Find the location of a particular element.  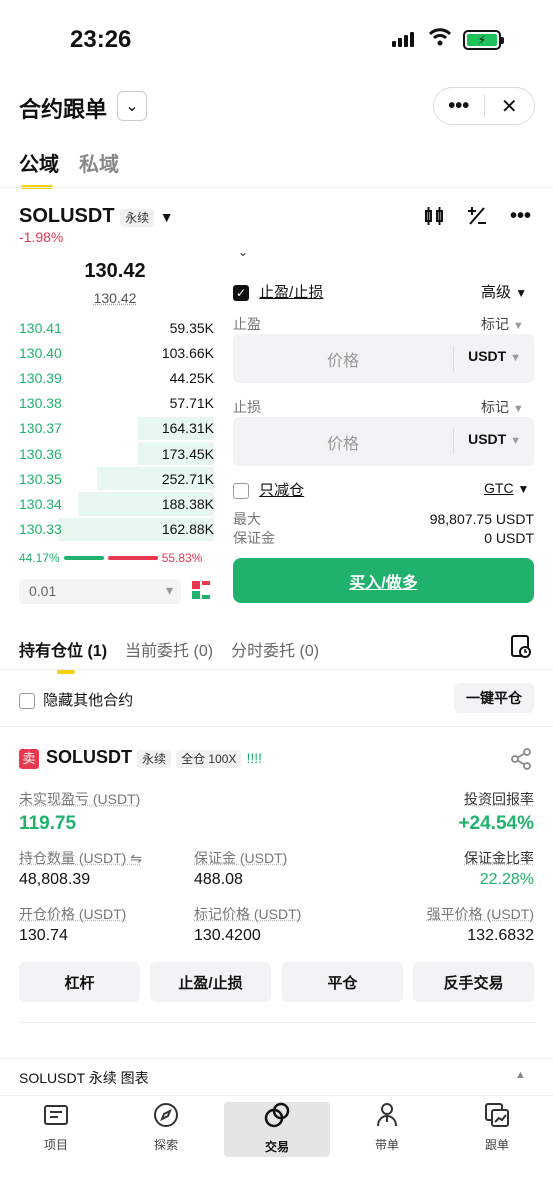

sl-price-input: 价格 USDT ▼ is located at coordinates (383, 441).